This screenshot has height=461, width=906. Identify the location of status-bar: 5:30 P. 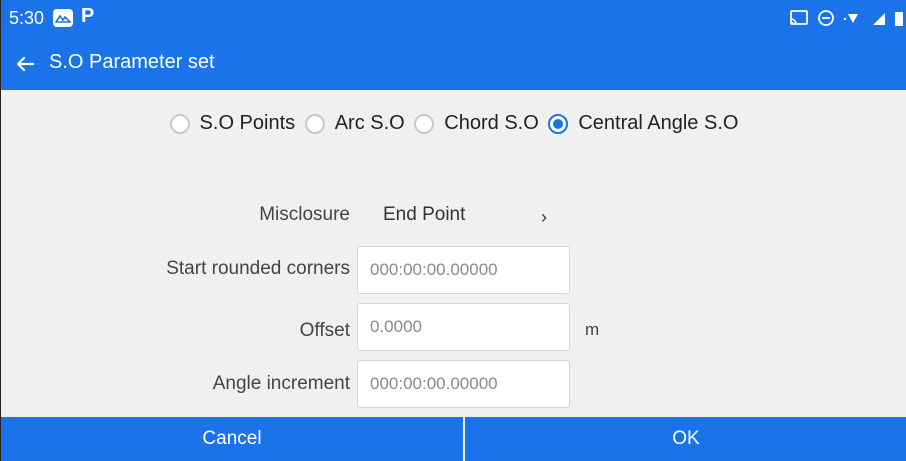
(453, 19).